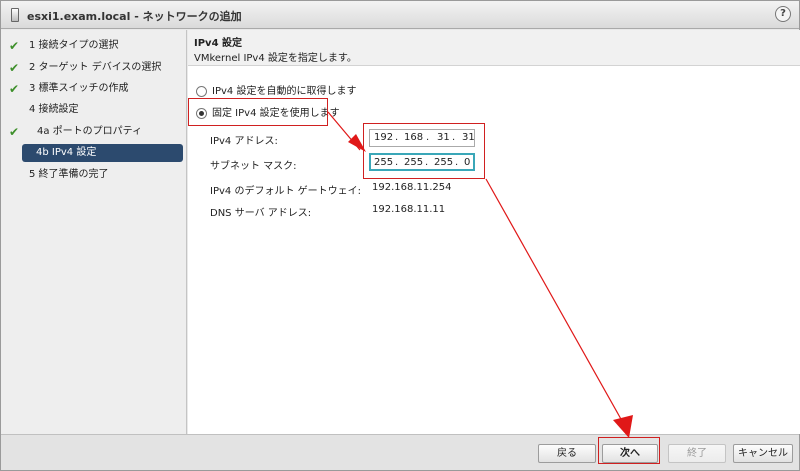 Image resolution: width=800 pixels, height=471 pixels. Describe the element at coordinates (244, 141) in the screenshot. I see `ipv4-address-label: IPv4 アドレス:` at that location.